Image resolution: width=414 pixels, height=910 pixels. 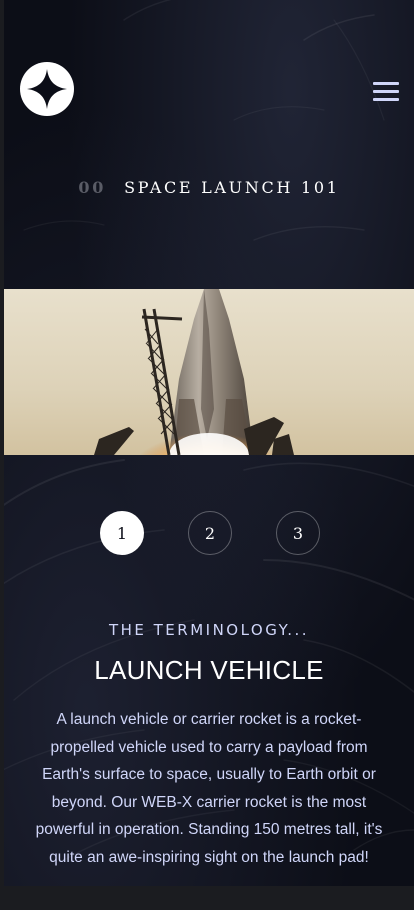 What do you see at coordinates (386, 99) in the screenshot?
I see `menu-bar-bottom` at bounding box center [386, 99].